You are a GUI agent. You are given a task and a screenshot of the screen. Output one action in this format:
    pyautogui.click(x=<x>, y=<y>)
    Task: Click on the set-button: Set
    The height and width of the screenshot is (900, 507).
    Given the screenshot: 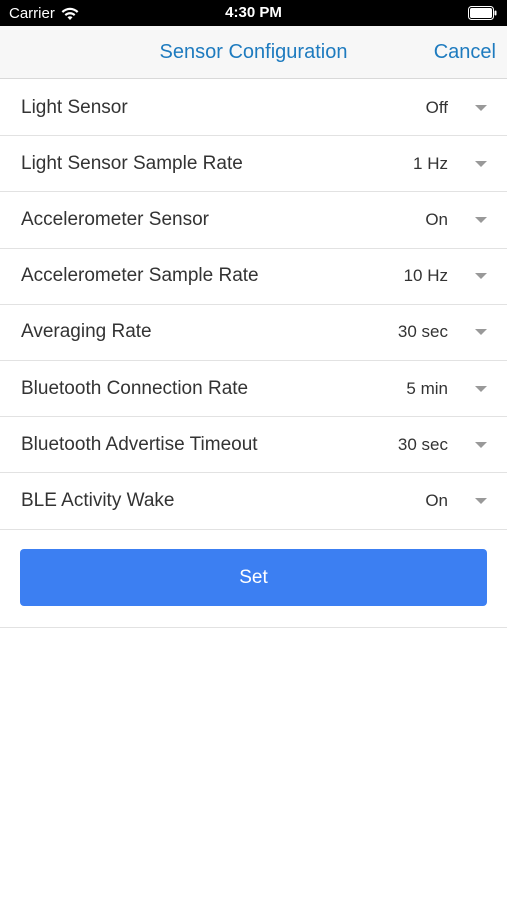 What is the action you would take?
    pyautogui.click(x=253, y=577)
    